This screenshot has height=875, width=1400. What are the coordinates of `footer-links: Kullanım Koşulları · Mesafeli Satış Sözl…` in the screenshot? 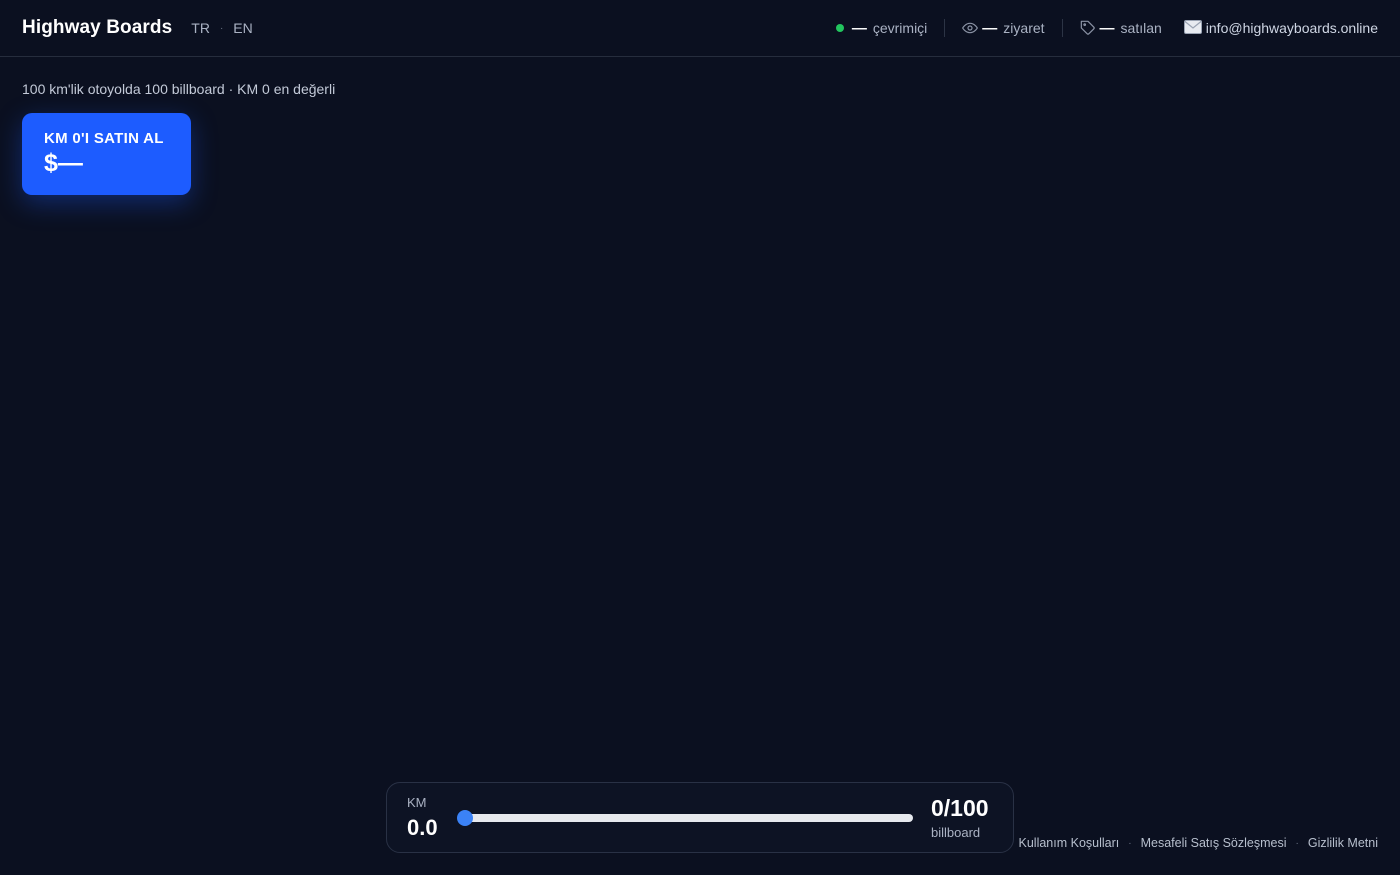 It's located at (1198, 843).